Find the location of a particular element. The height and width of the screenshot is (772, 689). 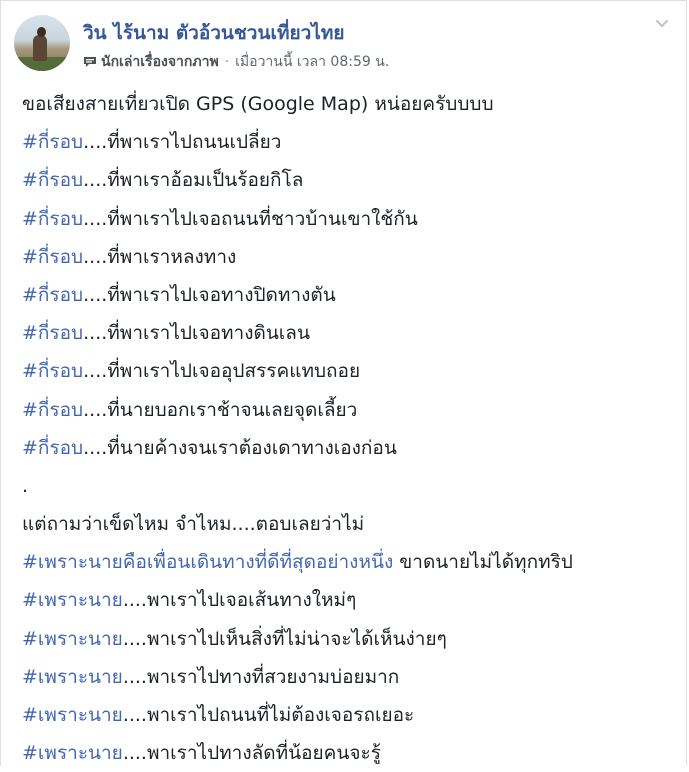

line-text: ....ที่พาเราไปถนนเปลี่ยว is located at coordinates (182, 142).